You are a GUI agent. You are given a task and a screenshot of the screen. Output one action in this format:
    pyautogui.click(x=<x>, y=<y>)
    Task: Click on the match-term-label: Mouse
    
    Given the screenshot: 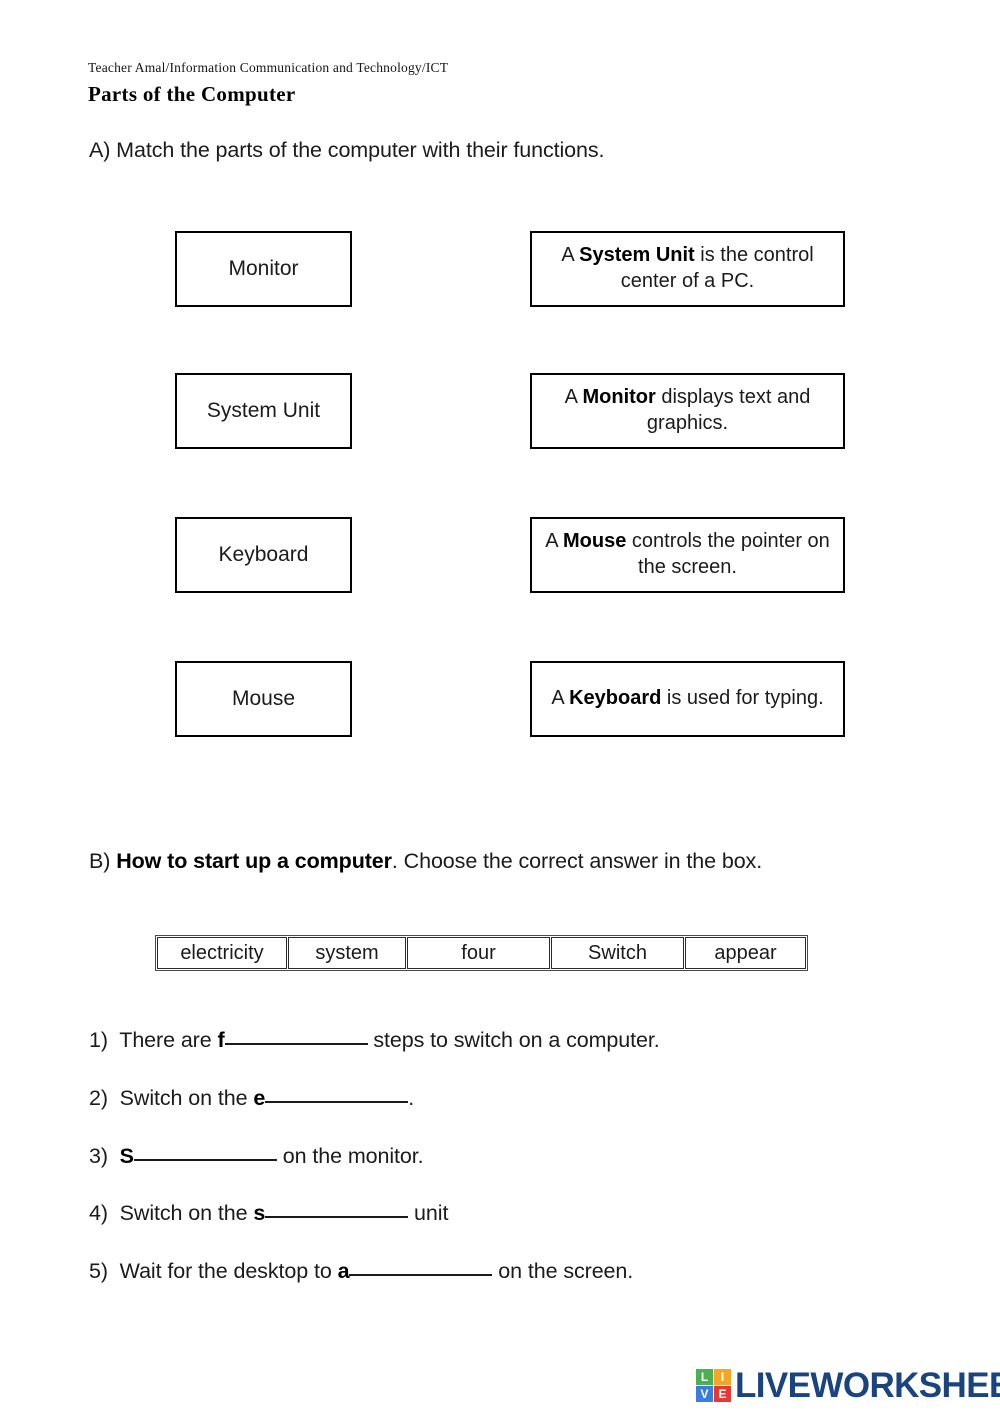 What is the action you would take?
    pyautogui.click(x=263, y=698)
    